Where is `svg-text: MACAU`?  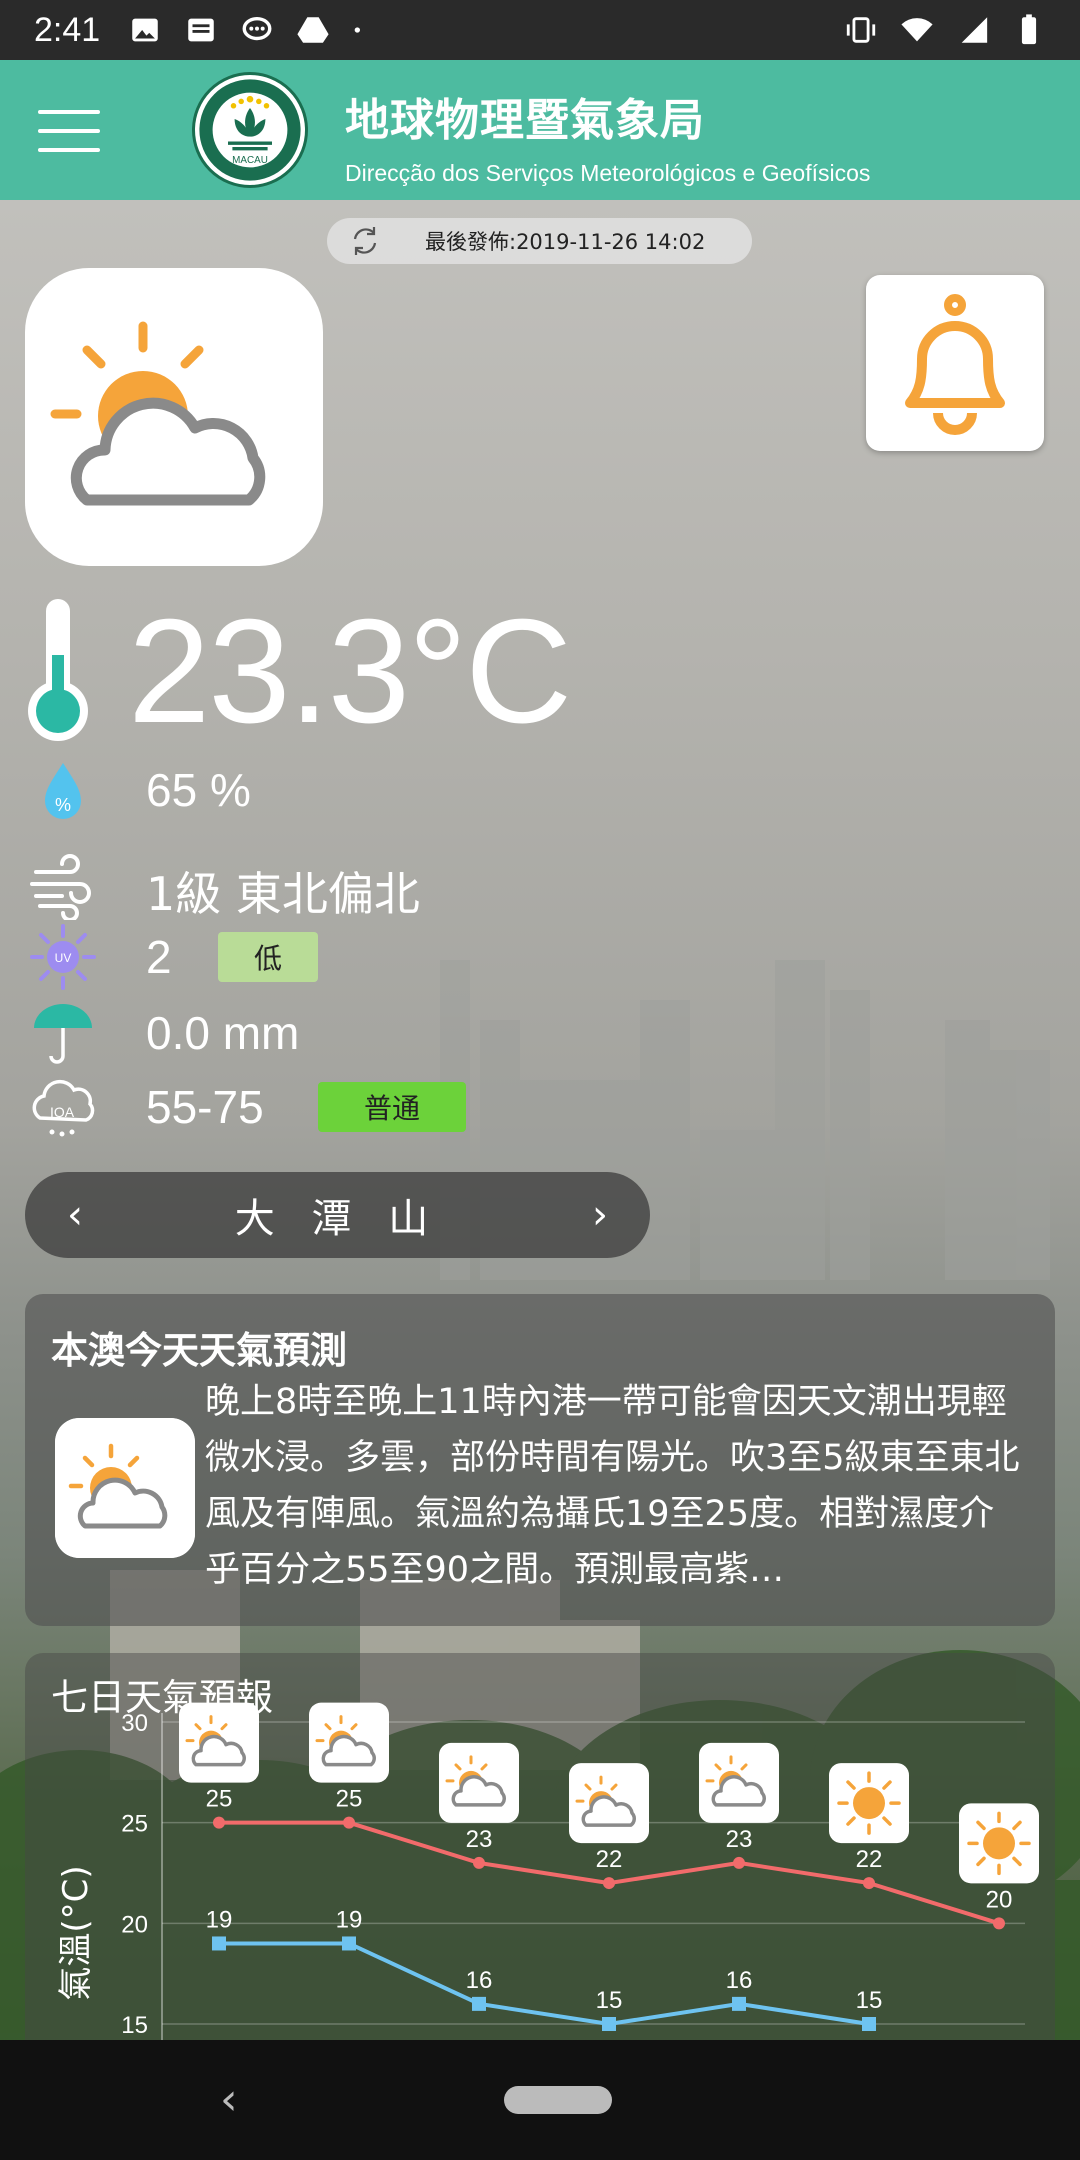 svg-text: MACAU is located at coordinates (250, 160).